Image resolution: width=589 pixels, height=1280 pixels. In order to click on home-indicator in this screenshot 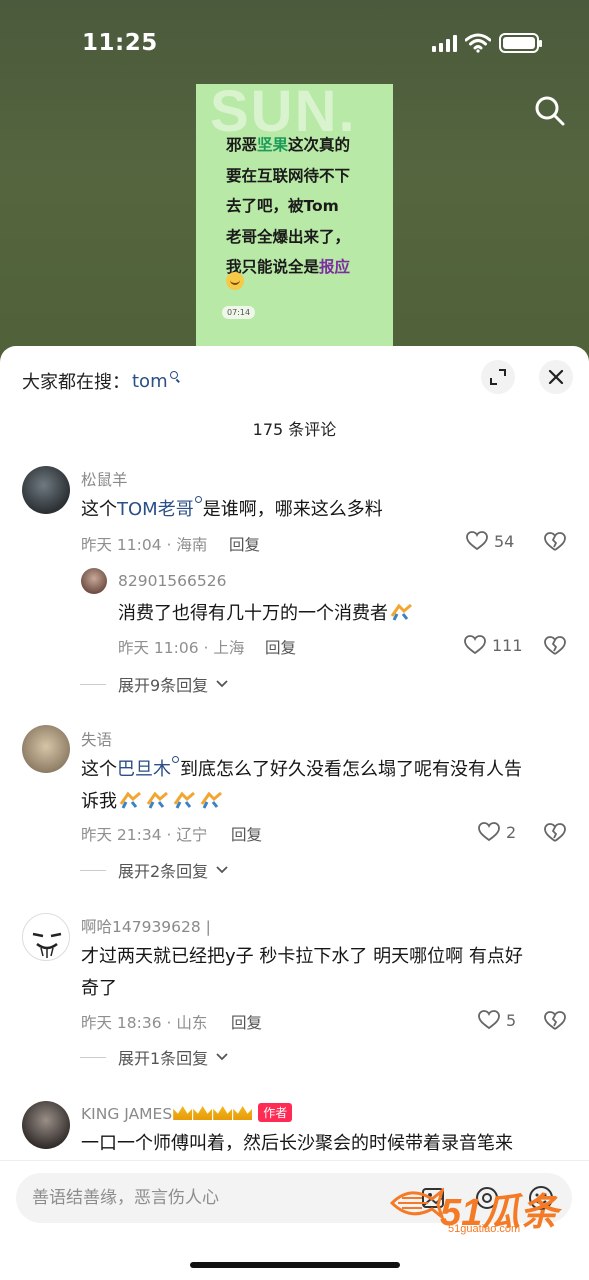, I will do `click(295, 1265)`.